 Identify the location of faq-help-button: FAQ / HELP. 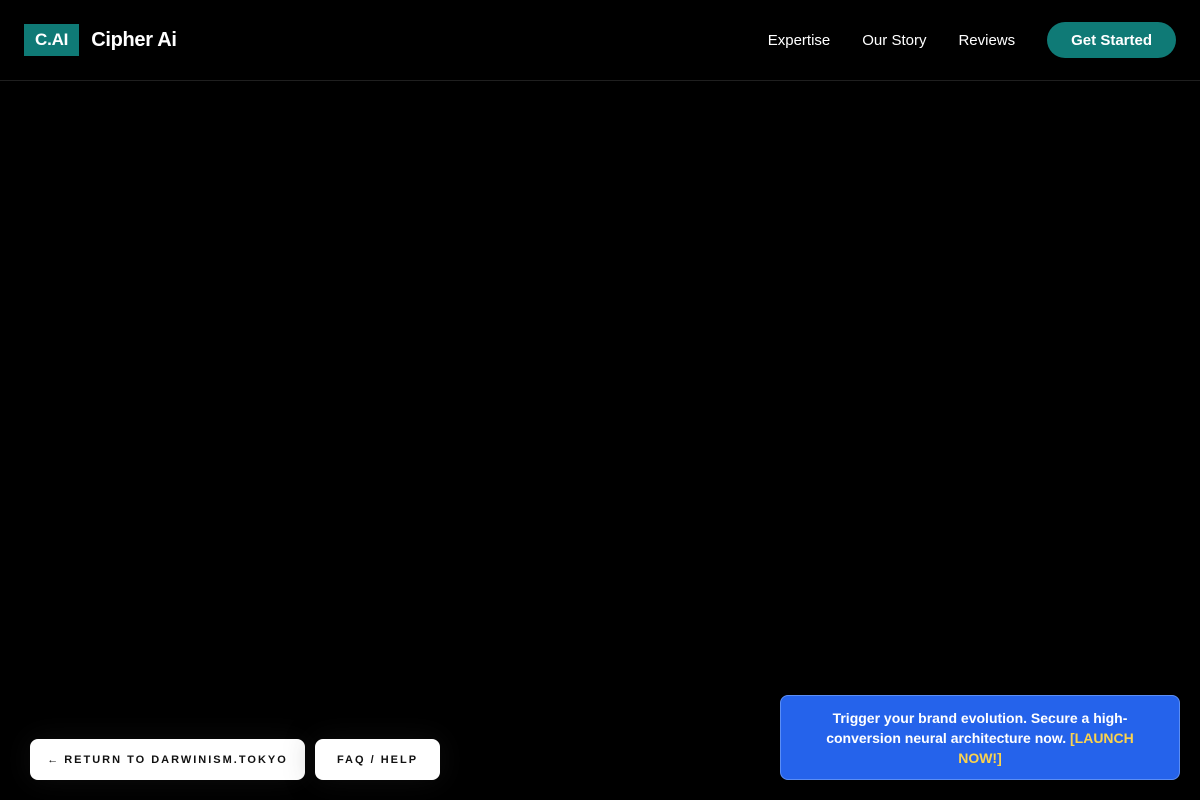
(377, 759).